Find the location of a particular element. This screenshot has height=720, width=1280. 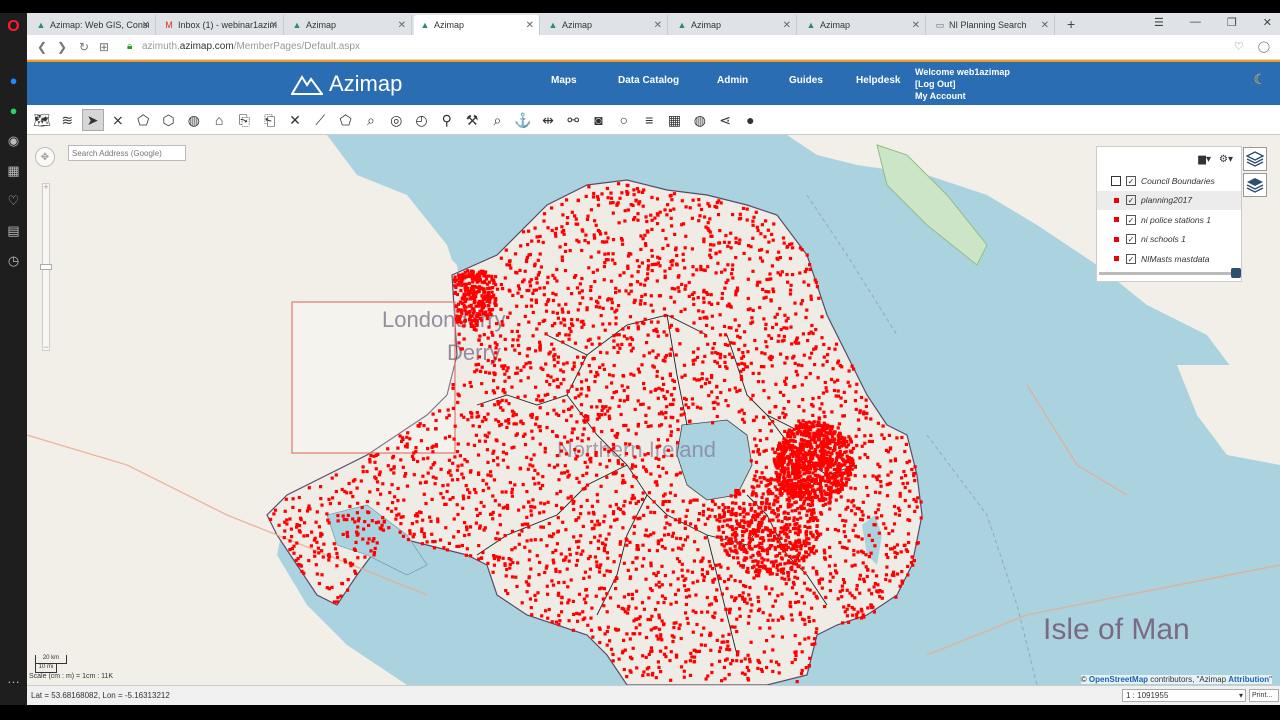

copy-icon: ⎘ is located at coordinates (244, 120).